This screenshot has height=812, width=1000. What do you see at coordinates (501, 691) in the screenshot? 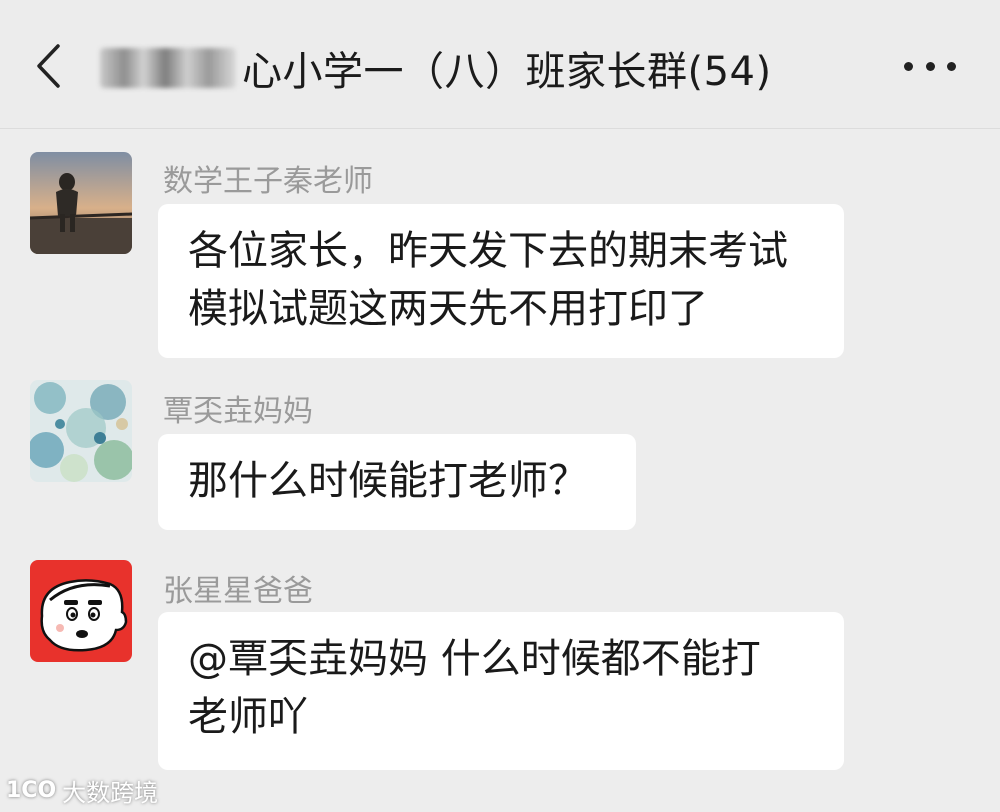
I see `message-bubble: @覃奀垚妈妈 什么时候都不能打 老师吖` at bounding box center [501, 691].